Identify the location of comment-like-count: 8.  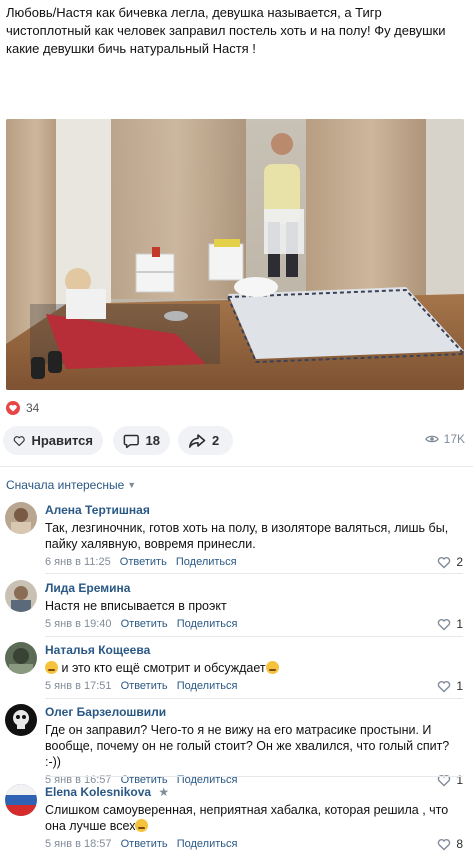
(459, 844).